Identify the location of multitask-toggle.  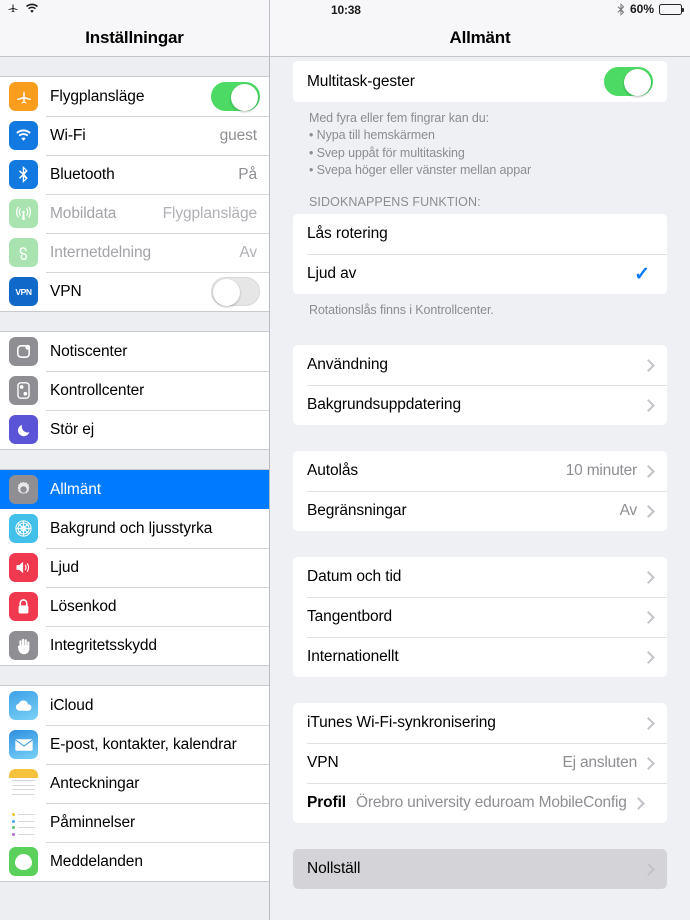
(628, 81).